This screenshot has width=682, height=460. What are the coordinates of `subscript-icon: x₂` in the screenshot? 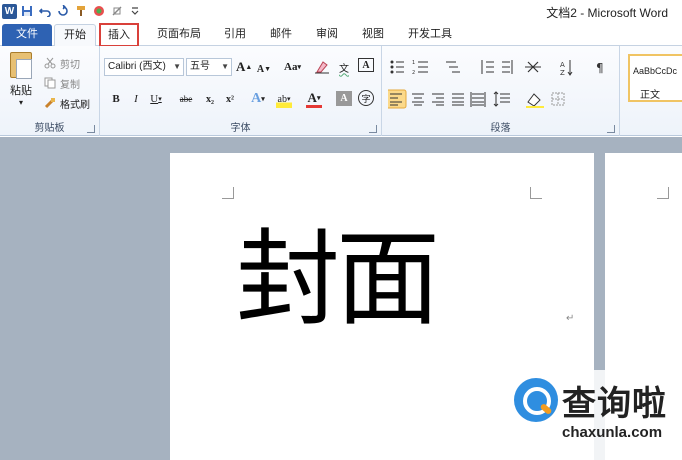 It's located at (210, 99).